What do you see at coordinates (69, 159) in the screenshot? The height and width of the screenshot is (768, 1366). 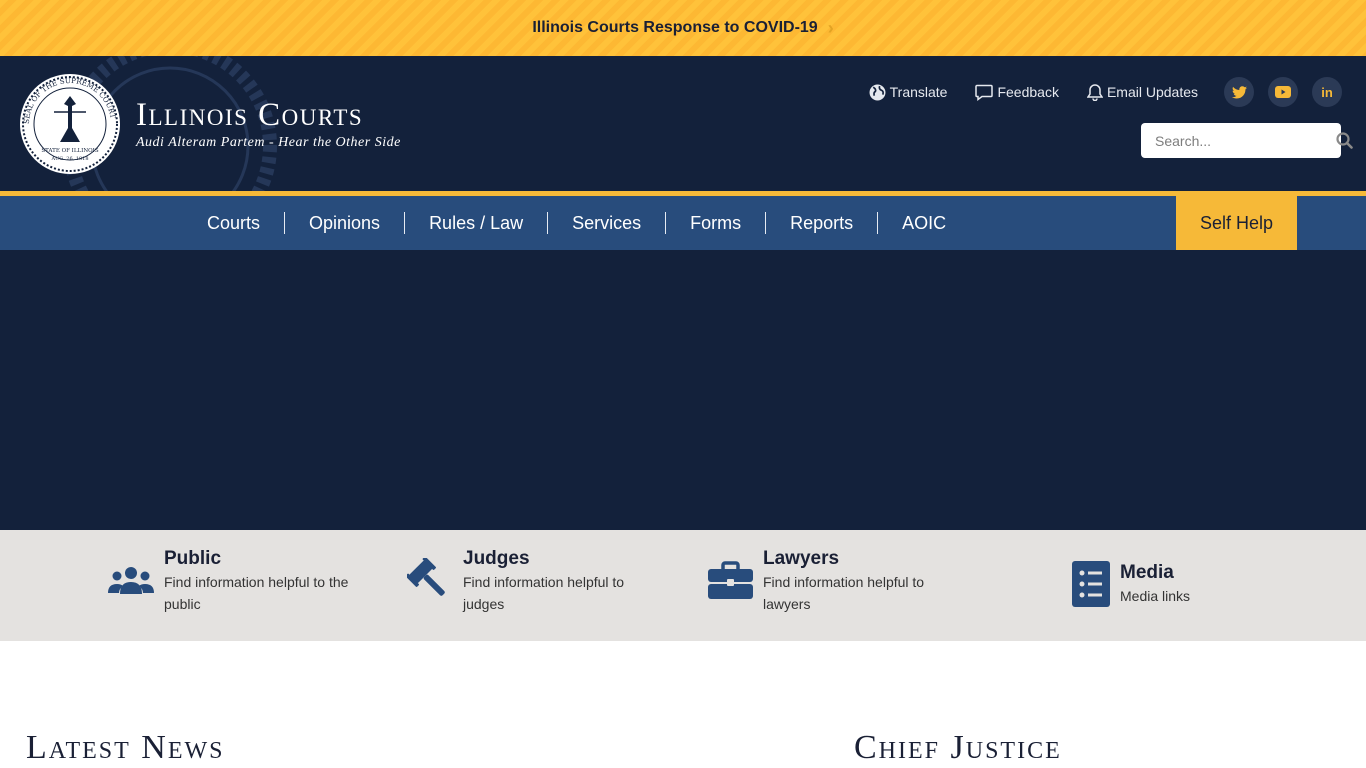 I see `seal-date-text: AUG. 26, 1818` at bounding box center [69, 159].